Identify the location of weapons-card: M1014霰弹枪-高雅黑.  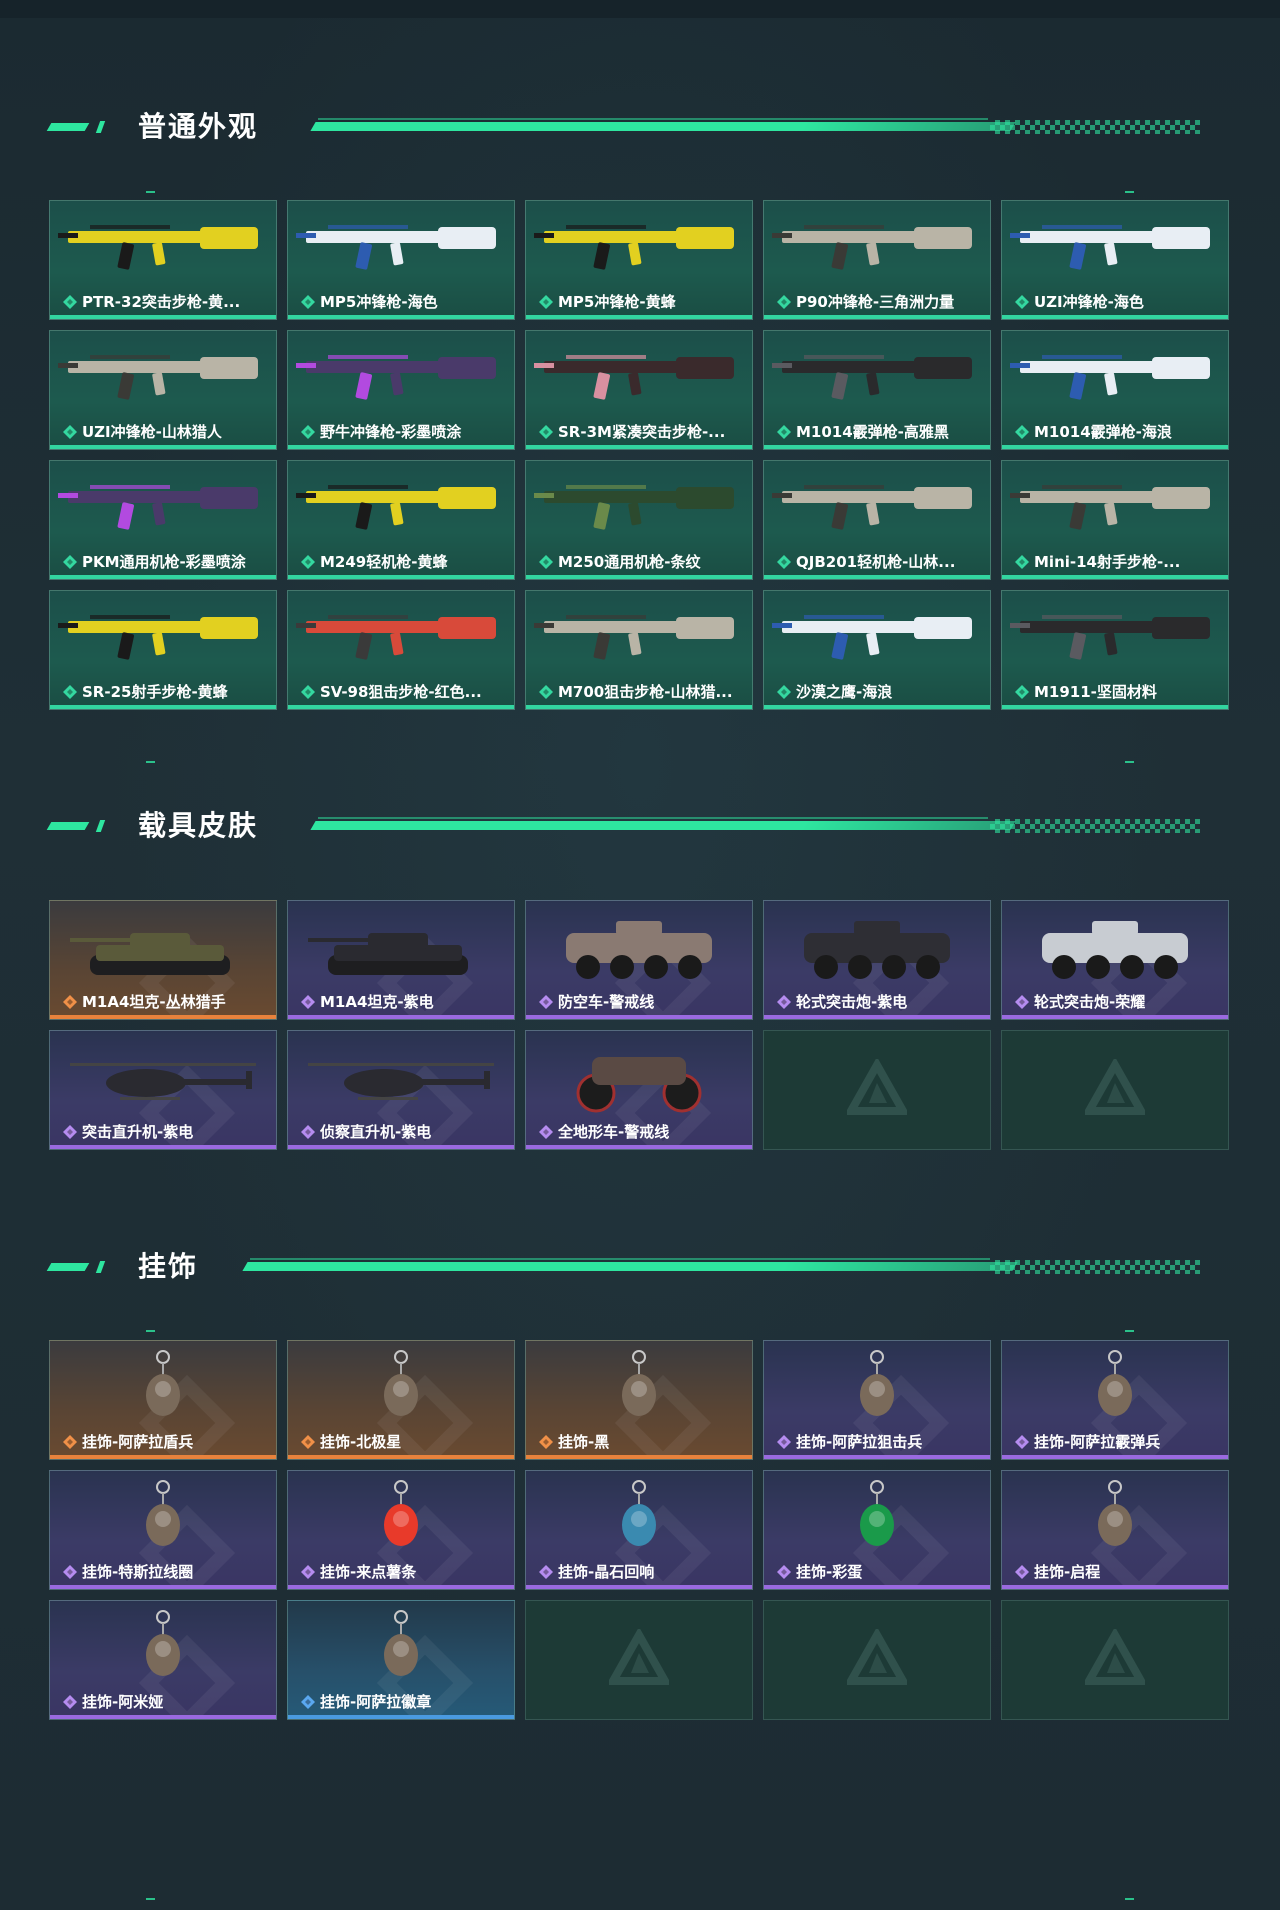
(877, 390).